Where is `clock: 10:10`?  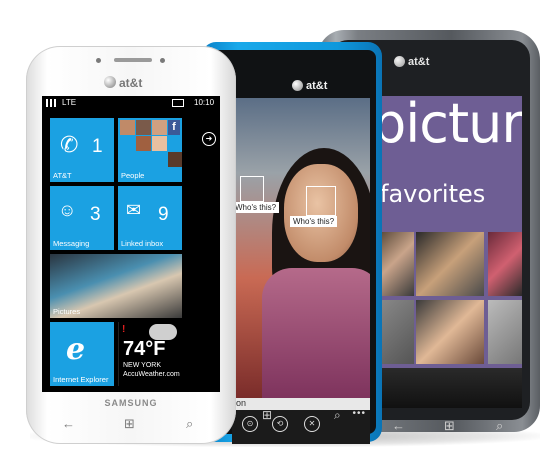 clock: 10:10 is located at coordinates (204, 102).